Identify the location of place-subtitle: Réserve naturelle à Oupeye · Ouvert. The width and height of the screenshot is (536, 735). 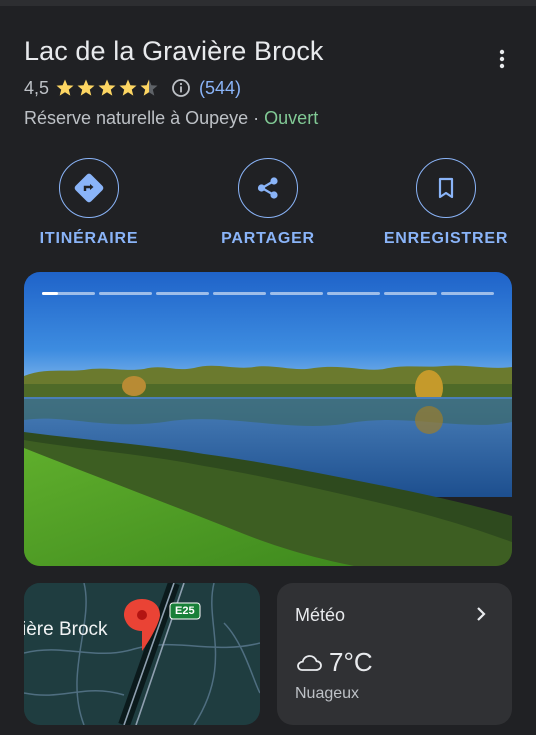
(171, 118).